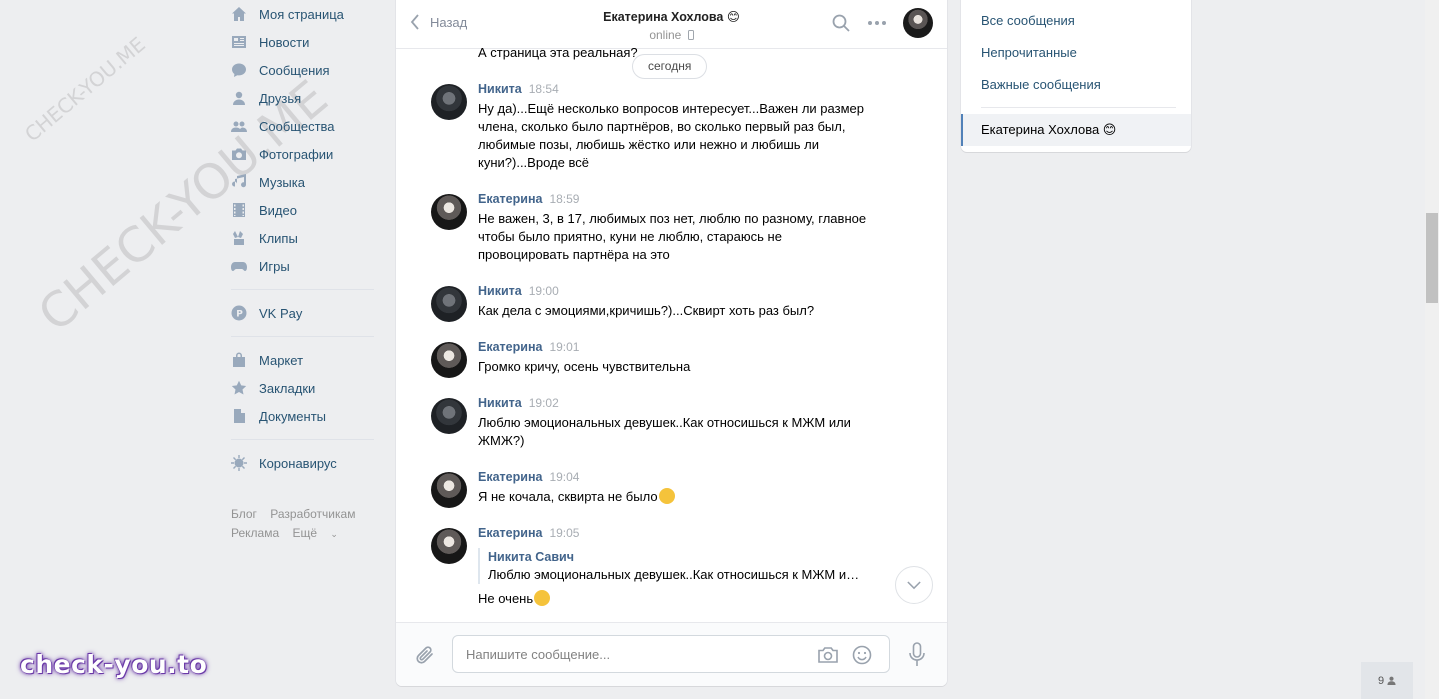 This screenshot has width=1439, height=699. What do you see at coordinates (239, 210) in the screenshot?
I see `video-icon` at bounding box center [239, 210].